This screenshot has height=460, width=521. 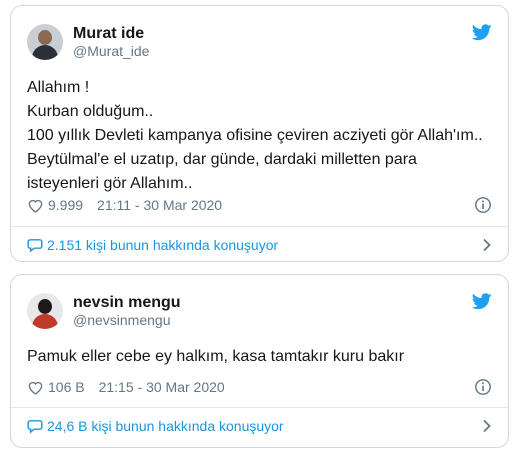 I want to click on tweet-text-line: Allahım !, so click(x=58, y=87).